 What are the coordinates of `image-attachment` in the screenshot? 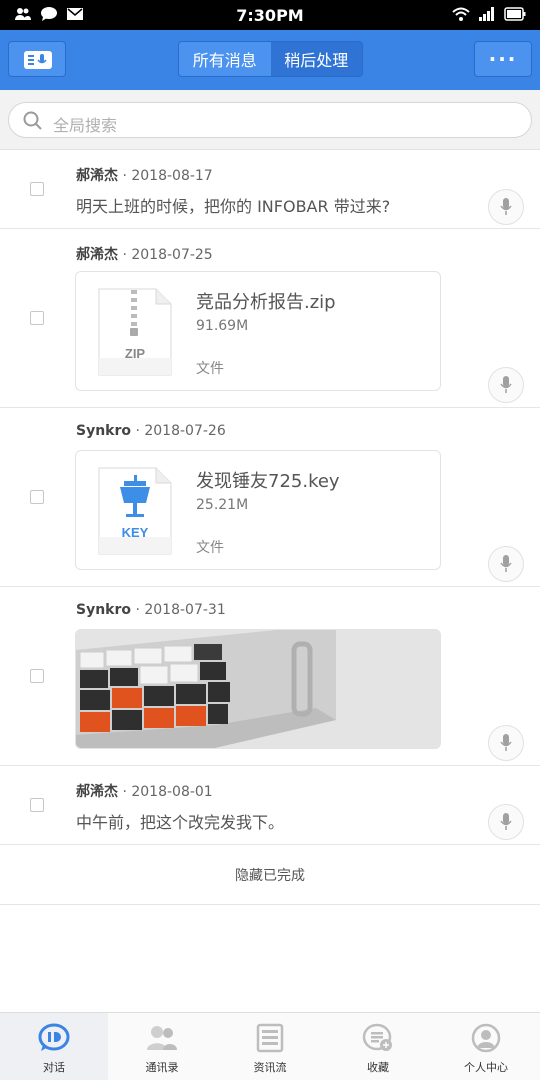 It's located at (258, 689).